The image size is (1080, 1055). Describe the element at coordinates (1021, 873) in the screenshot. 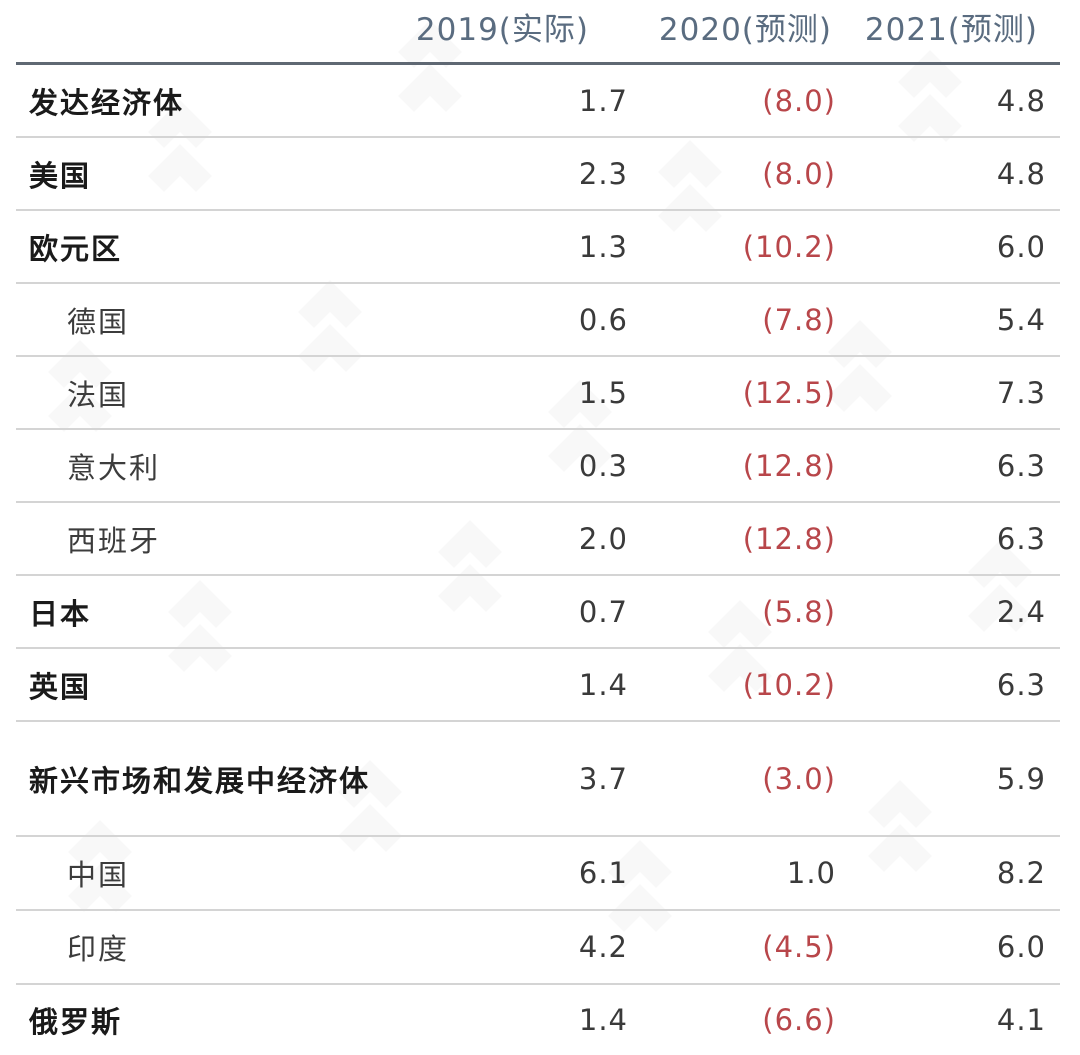

I see `value-2021: 8.2` at that location.